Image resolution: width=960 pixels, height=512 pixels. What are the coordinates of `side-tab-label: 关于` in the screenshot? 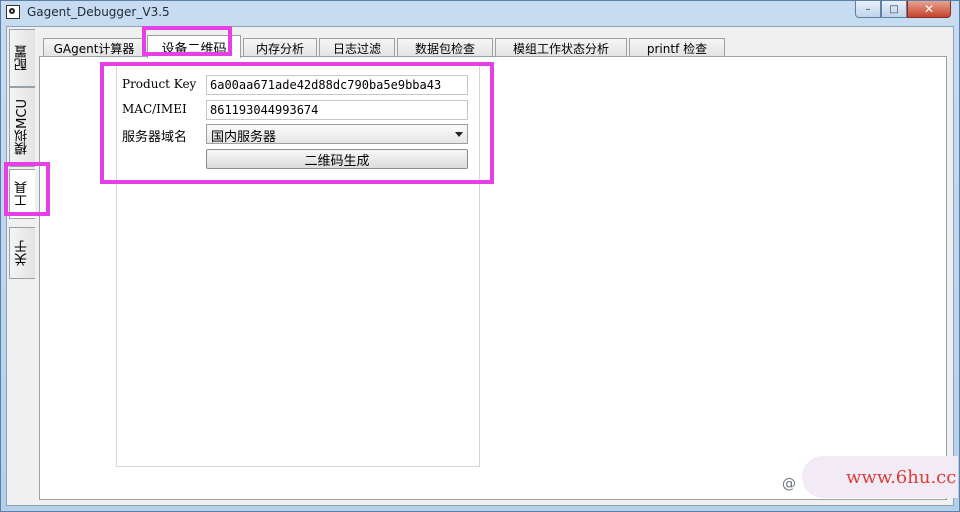 It's located at (22, 253).